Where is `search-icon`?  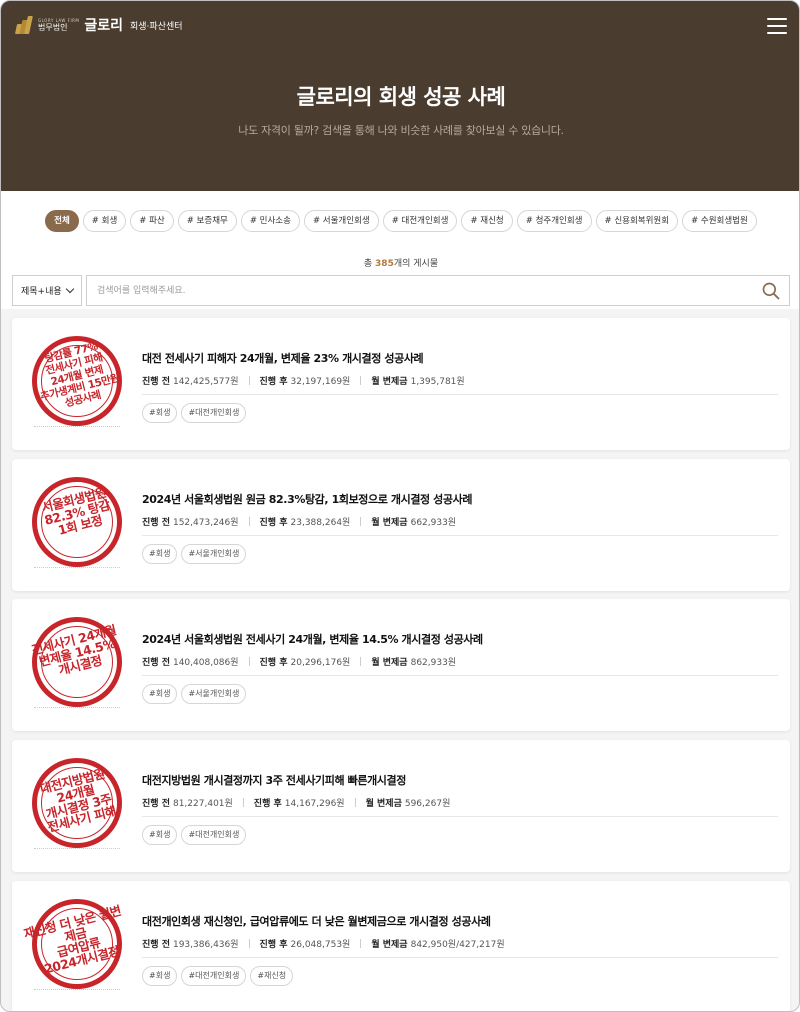 search-icon is located at coordinates (771, 291).